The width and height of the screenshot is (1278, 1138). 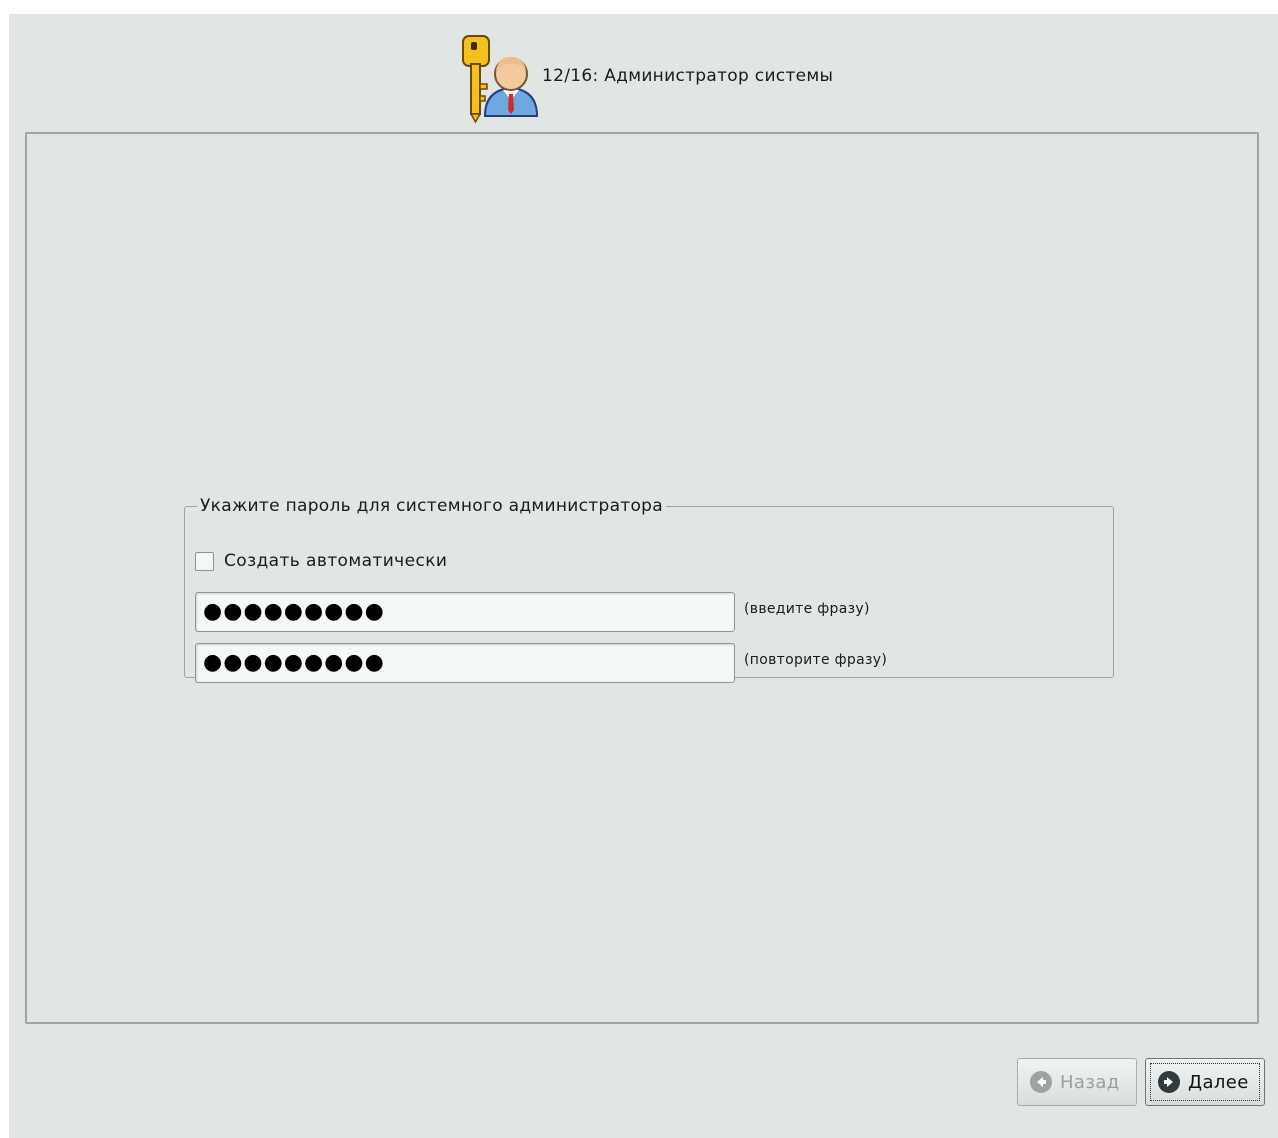 What do you see at coordinates (335, 561) in the screenshot?
I see `auto-generate-label: Создать автоматически` at bounding box center [335, 561].